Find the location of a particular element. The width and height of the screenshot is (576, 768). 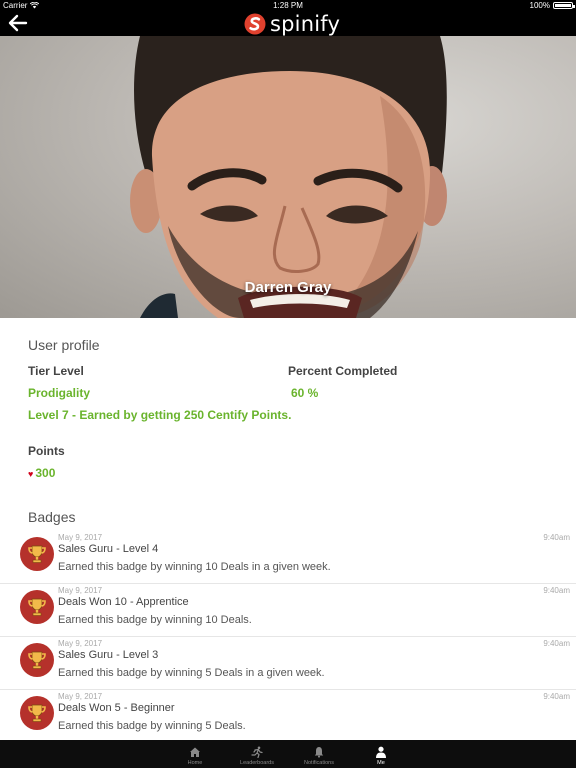

status-time: 1:28 PM is located at coordinates (288, 5).